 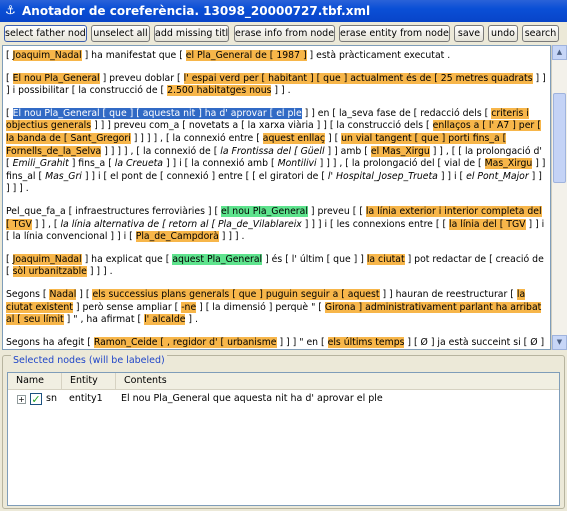 I want to click on erase-info-button: erase info from nodes, so click(x=284, y=33).